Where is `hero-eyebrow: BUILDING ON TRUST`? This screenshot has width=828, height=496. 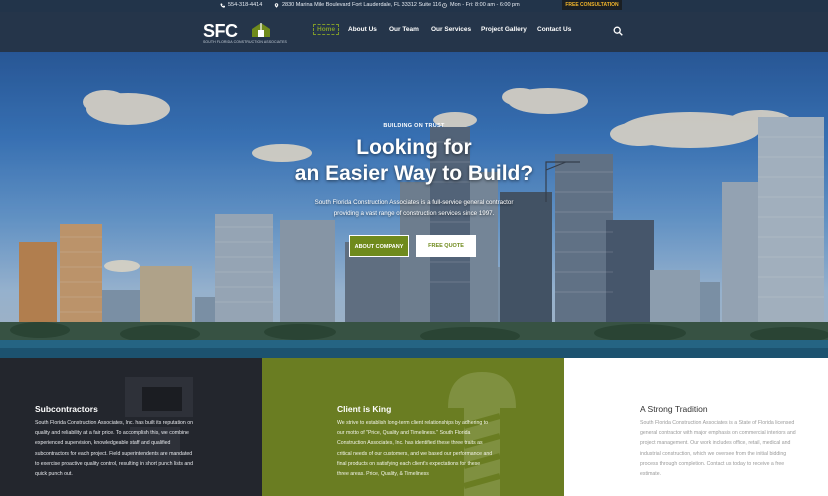
hero-eyebrow: BUILDING ON TRUST is located at coordinates (414, 126).